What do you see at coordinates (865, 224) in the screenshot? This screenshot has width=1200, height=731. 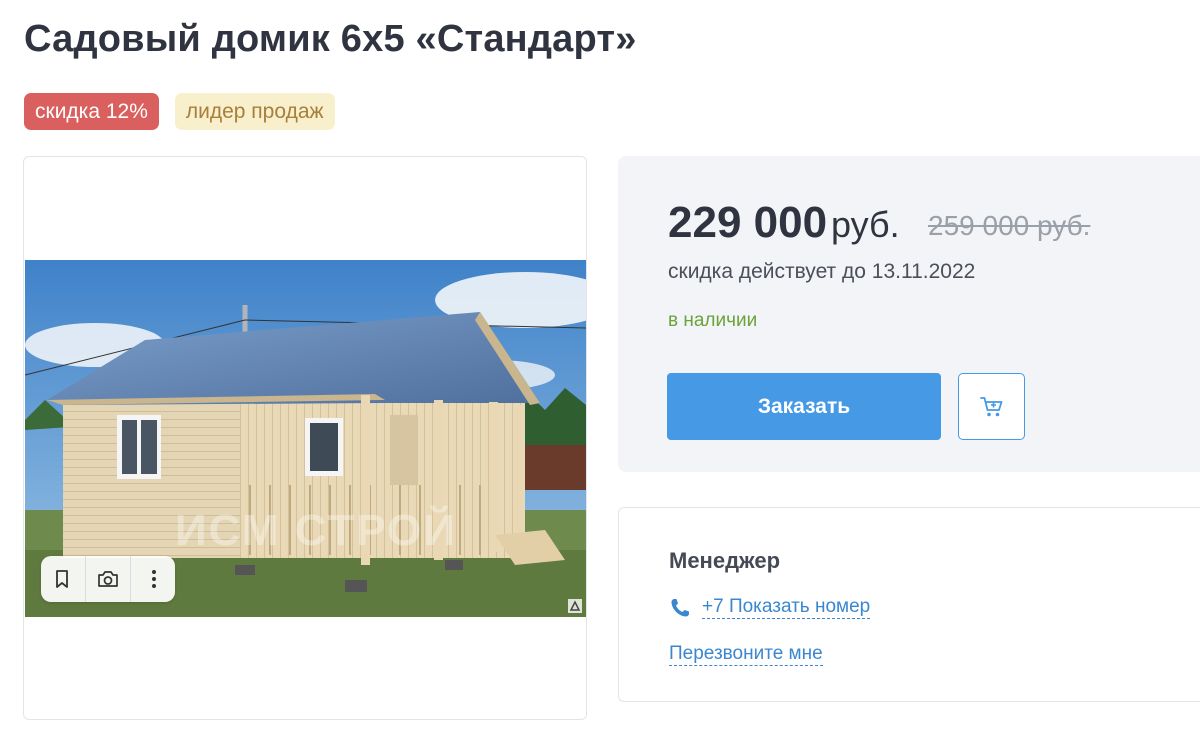 I see `price-currency: руб.` at bounding box center [865, 224].